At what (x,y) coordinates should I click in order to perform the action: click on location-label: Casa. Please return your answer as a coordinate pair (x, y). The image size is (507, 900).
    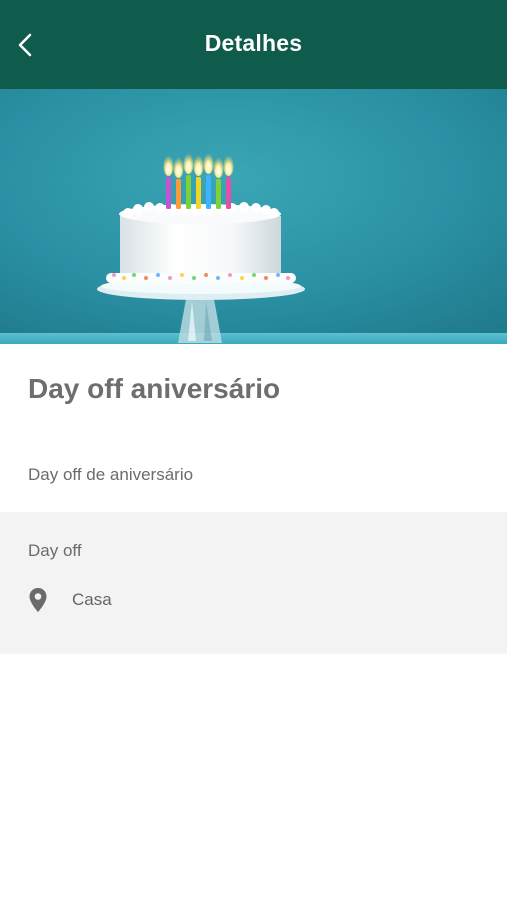
    Looking at the image, I should click on (92, 599).